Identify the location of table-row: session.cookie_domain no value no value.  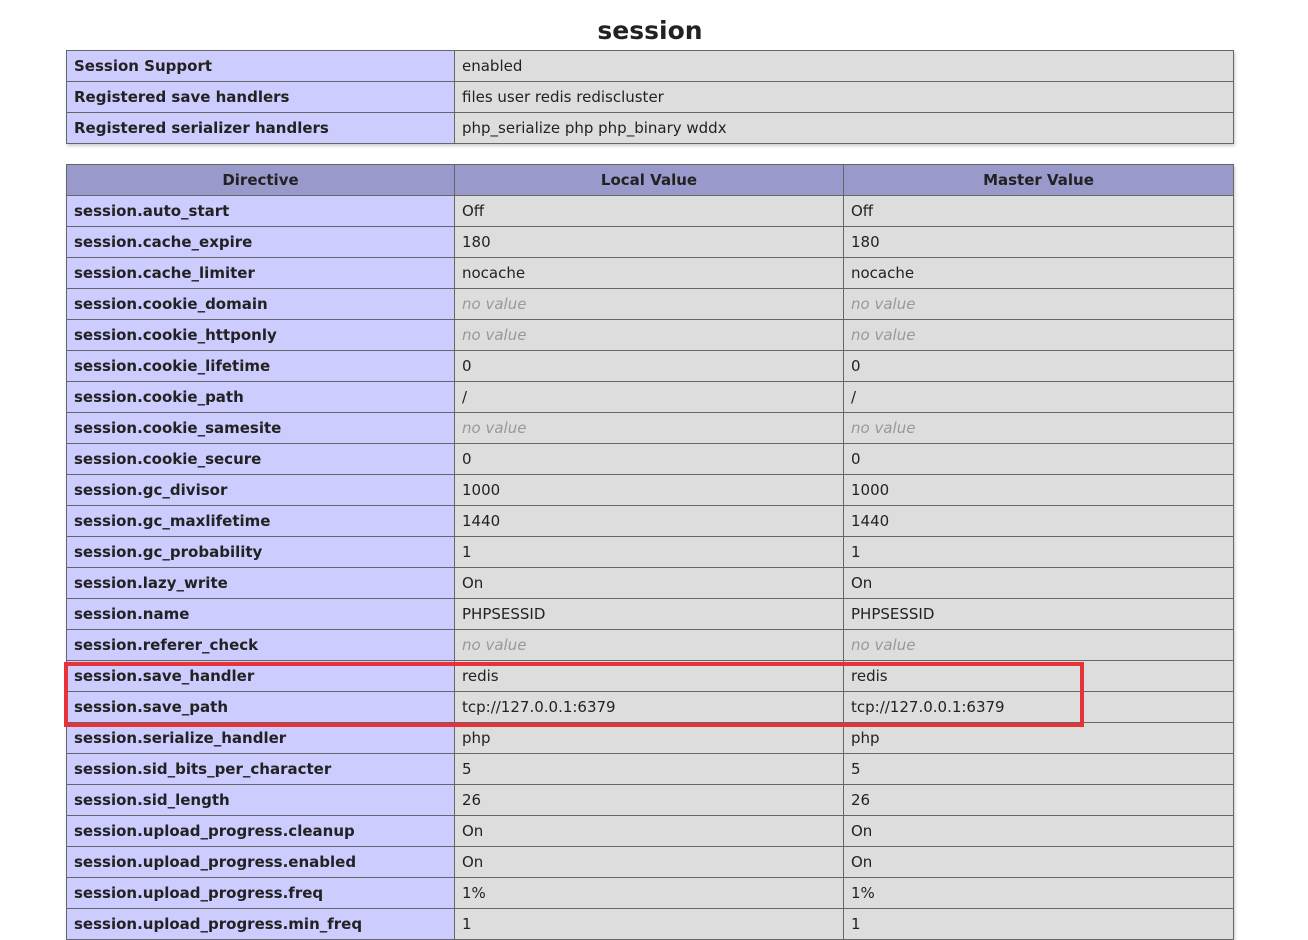
(650, 304).